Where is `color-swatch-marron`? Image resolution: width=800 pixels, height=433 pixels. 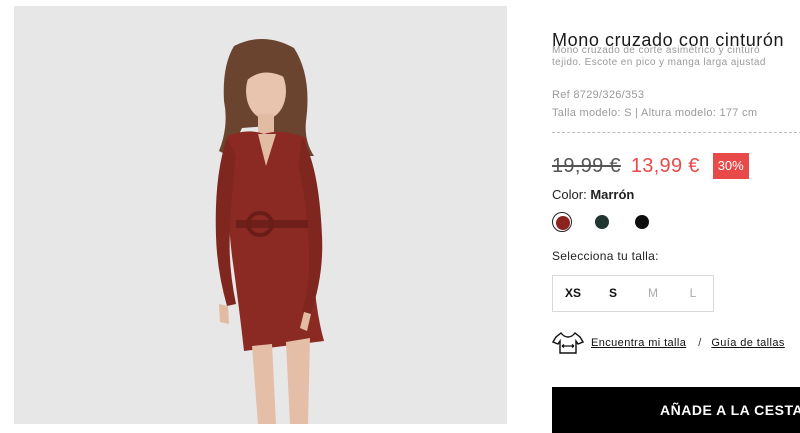 color-swatch-marron is located at coordinates (562, 222).